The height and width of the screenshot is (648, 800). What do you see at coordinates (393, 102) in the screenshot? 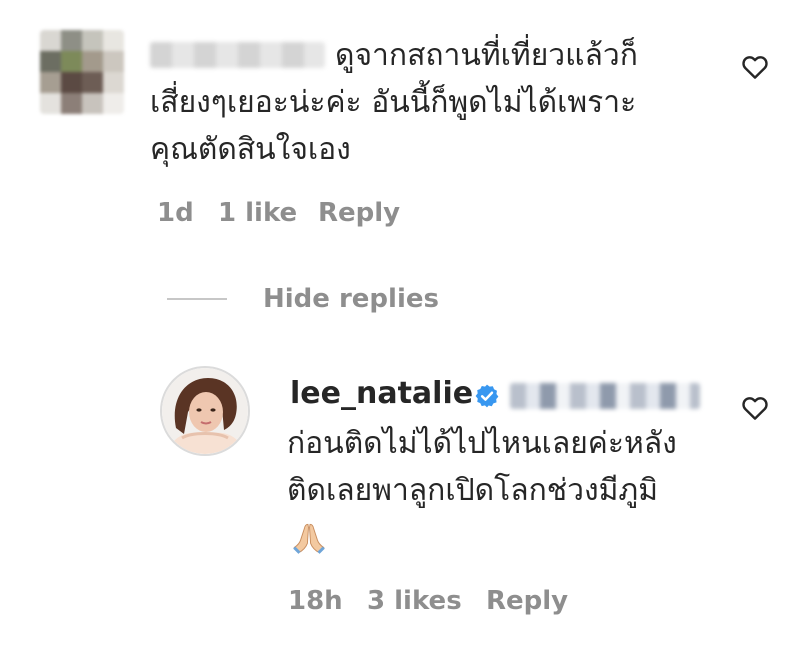
I see `comment-text-line-2: เสี่ยงๆเยอะน่ะค่ะ อันนี้ก็พูดไม่ได้เพราะ` at bounding box center [393, 102].